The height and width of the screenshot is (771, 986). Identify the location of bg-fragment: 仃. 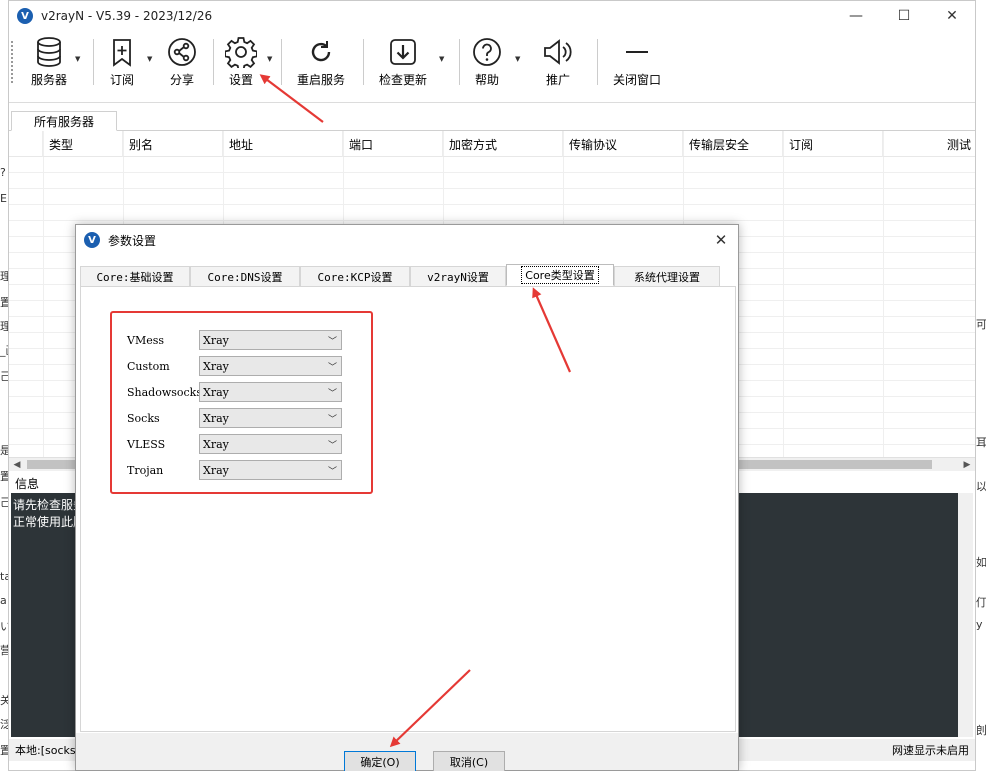
(981, 602).